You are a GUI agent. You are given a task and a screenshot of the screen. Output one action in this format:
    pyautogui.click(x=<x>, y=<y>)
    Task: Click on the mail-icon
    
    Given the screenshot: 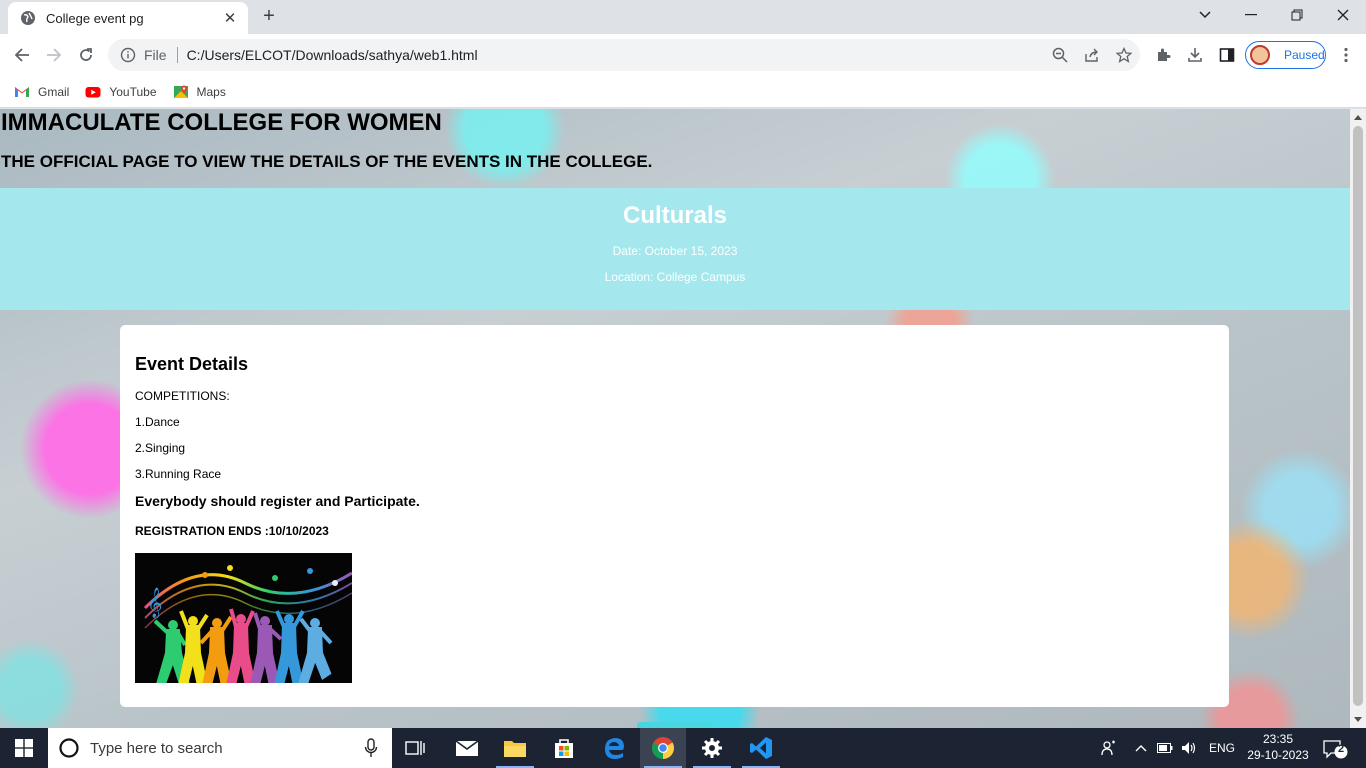 What is the action you would take?
    pyautogui.click(x=467, y=748)
    